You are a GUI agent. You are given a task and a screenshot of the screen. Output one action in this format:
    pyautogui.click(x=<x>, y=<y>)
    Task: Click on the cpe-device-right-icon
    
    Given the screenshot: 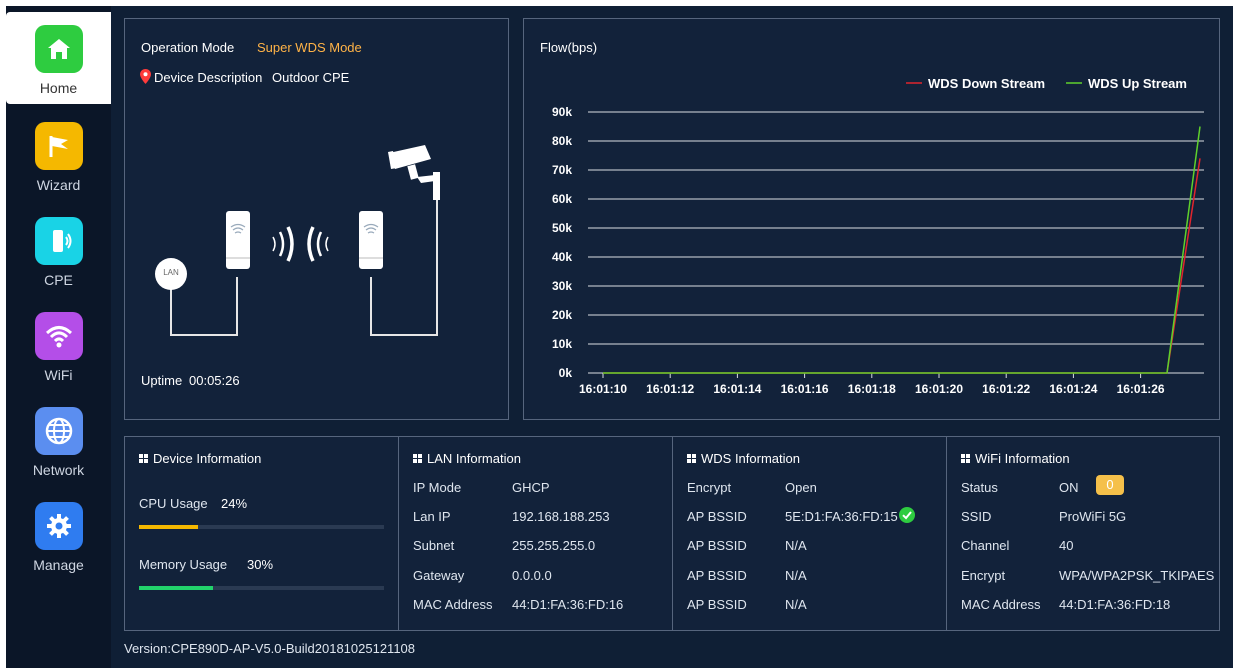 What is the action you would take?
    pyautogui.click(x=371, y=240)
    